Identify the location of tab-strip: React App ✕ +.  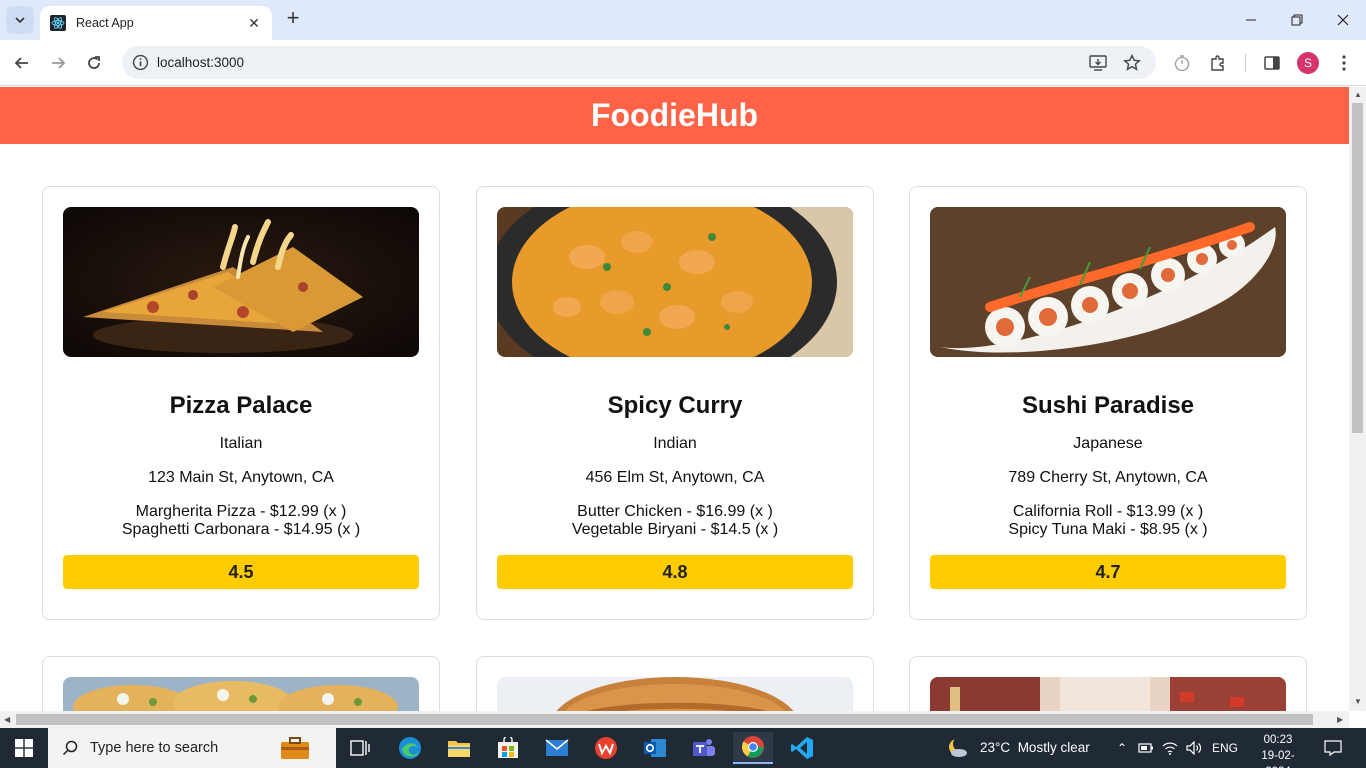
(683, 20).